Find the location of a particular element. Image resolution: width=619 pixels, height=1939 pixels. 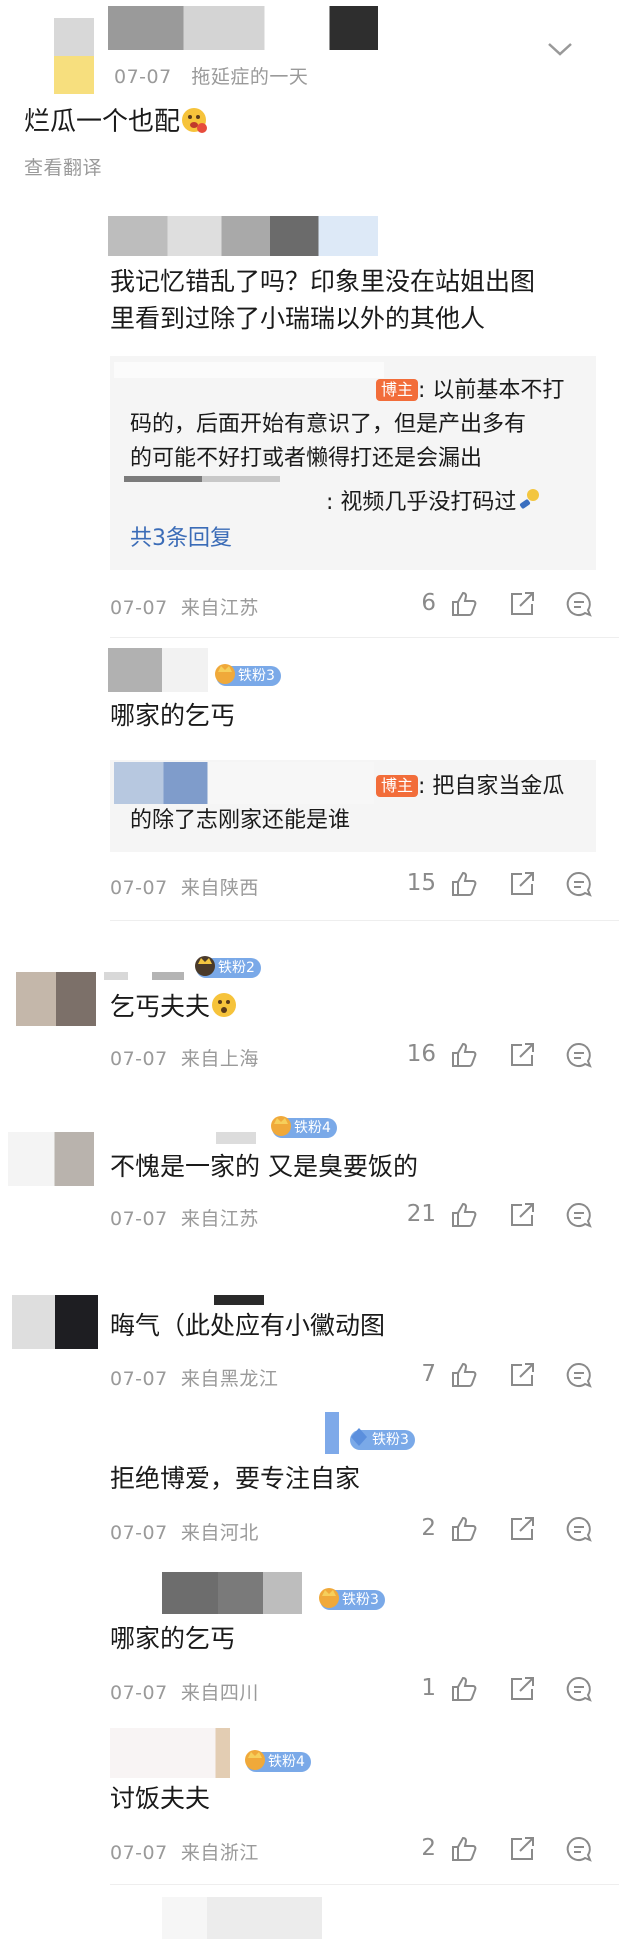

comment-date: 07-07 is located at coordinates (143, 77).